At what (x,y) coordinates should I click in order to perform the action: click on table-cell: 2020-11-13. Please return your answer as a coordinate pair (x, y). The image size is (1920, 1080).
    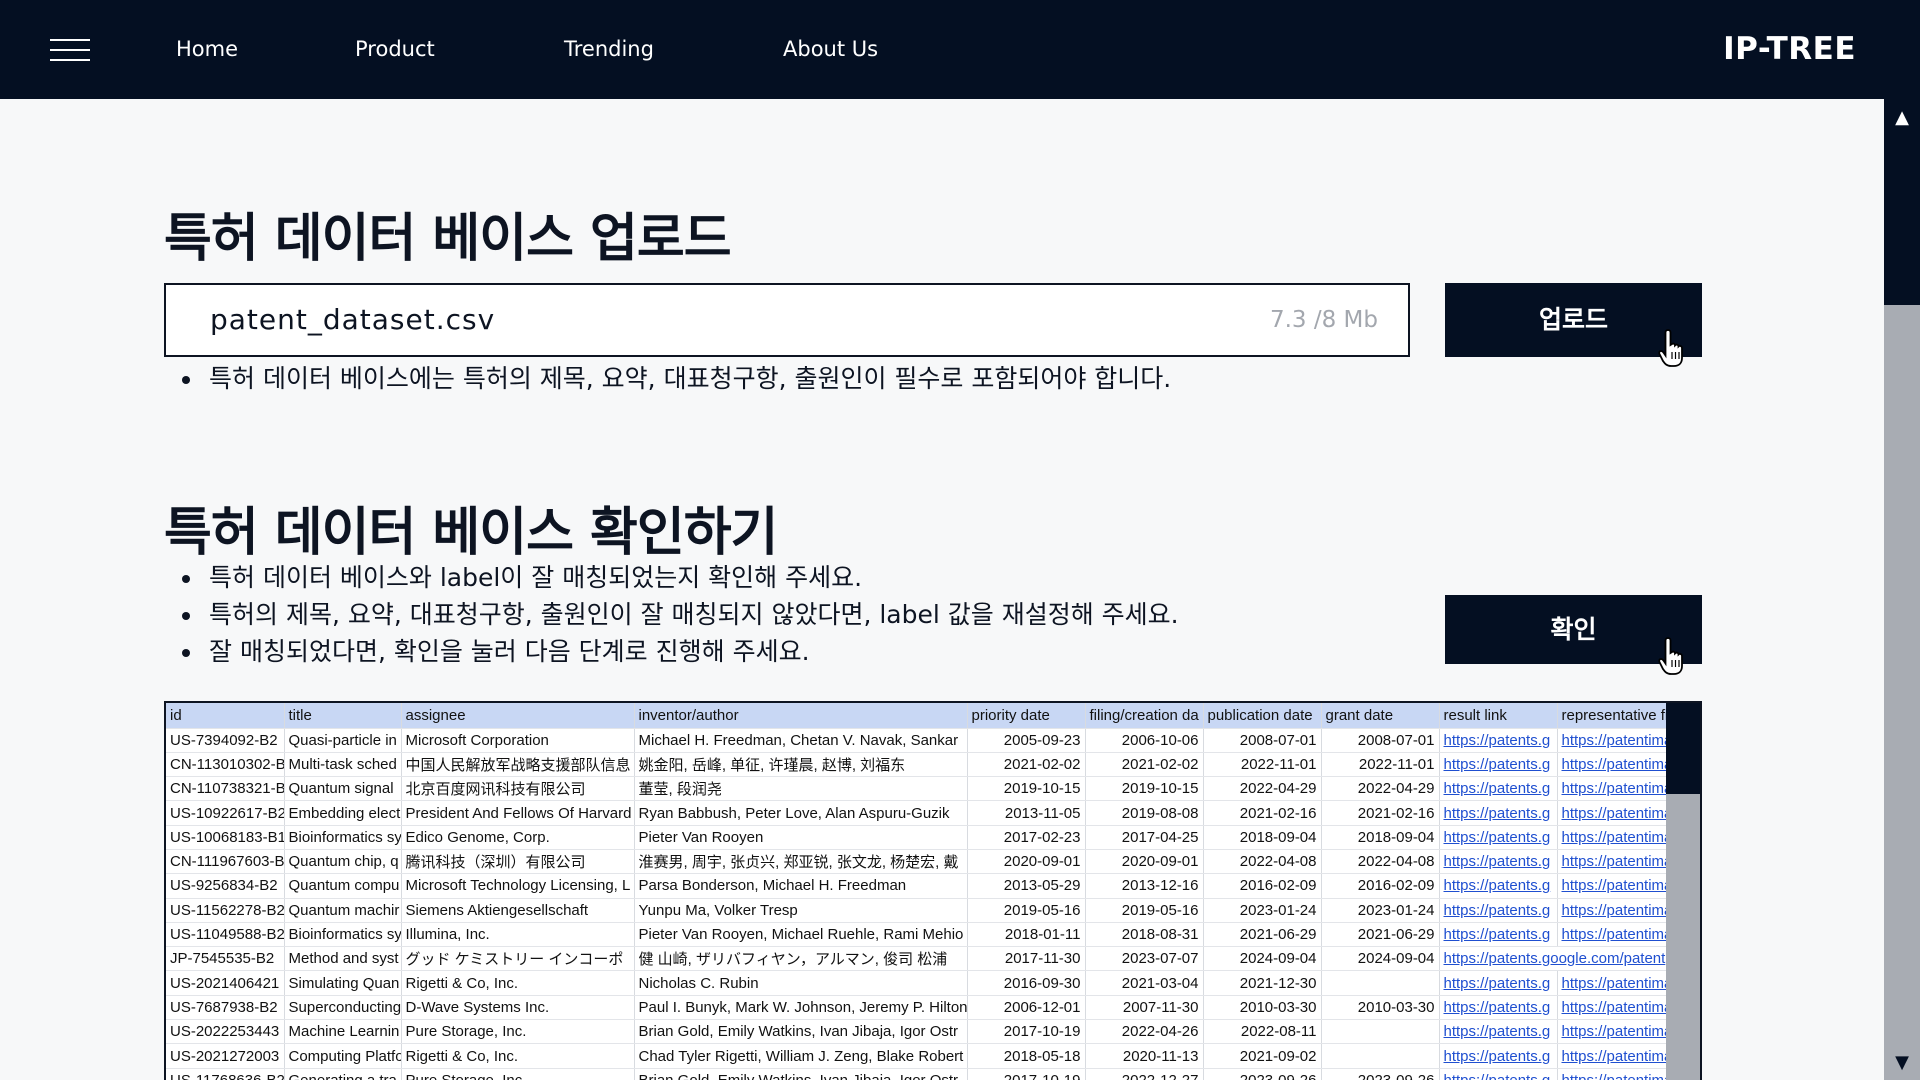
    Looking at the image, I should click on (1144, 1056).